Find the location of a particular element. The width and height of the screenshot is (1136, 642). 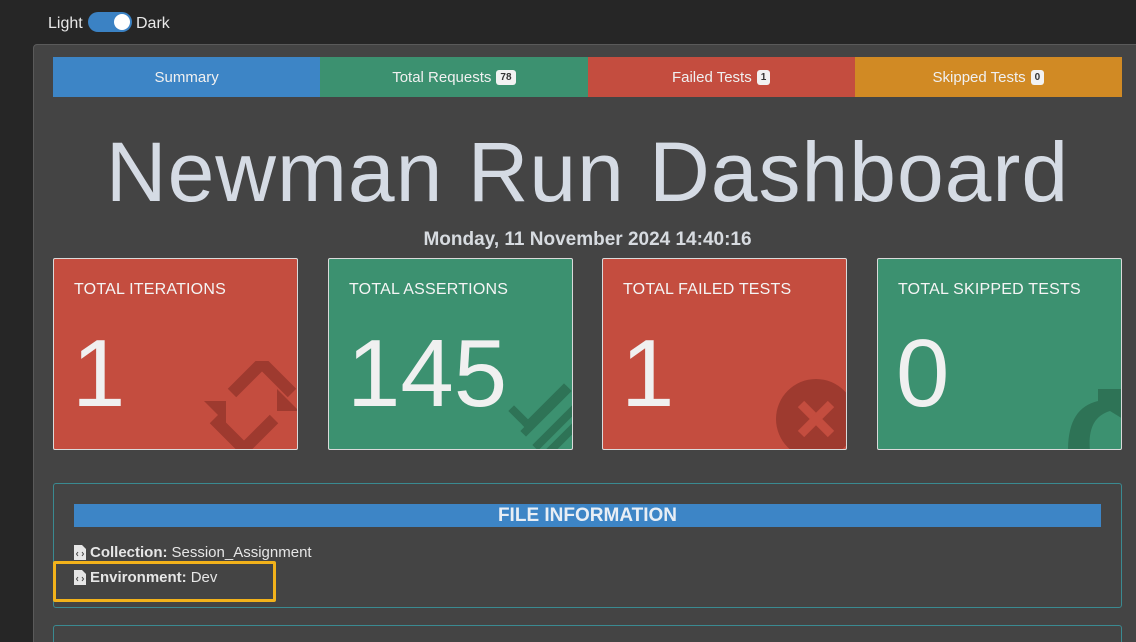

total-assertions-card: TOTAL ASSERTIONS 145 is located at coordinates (450, 354).